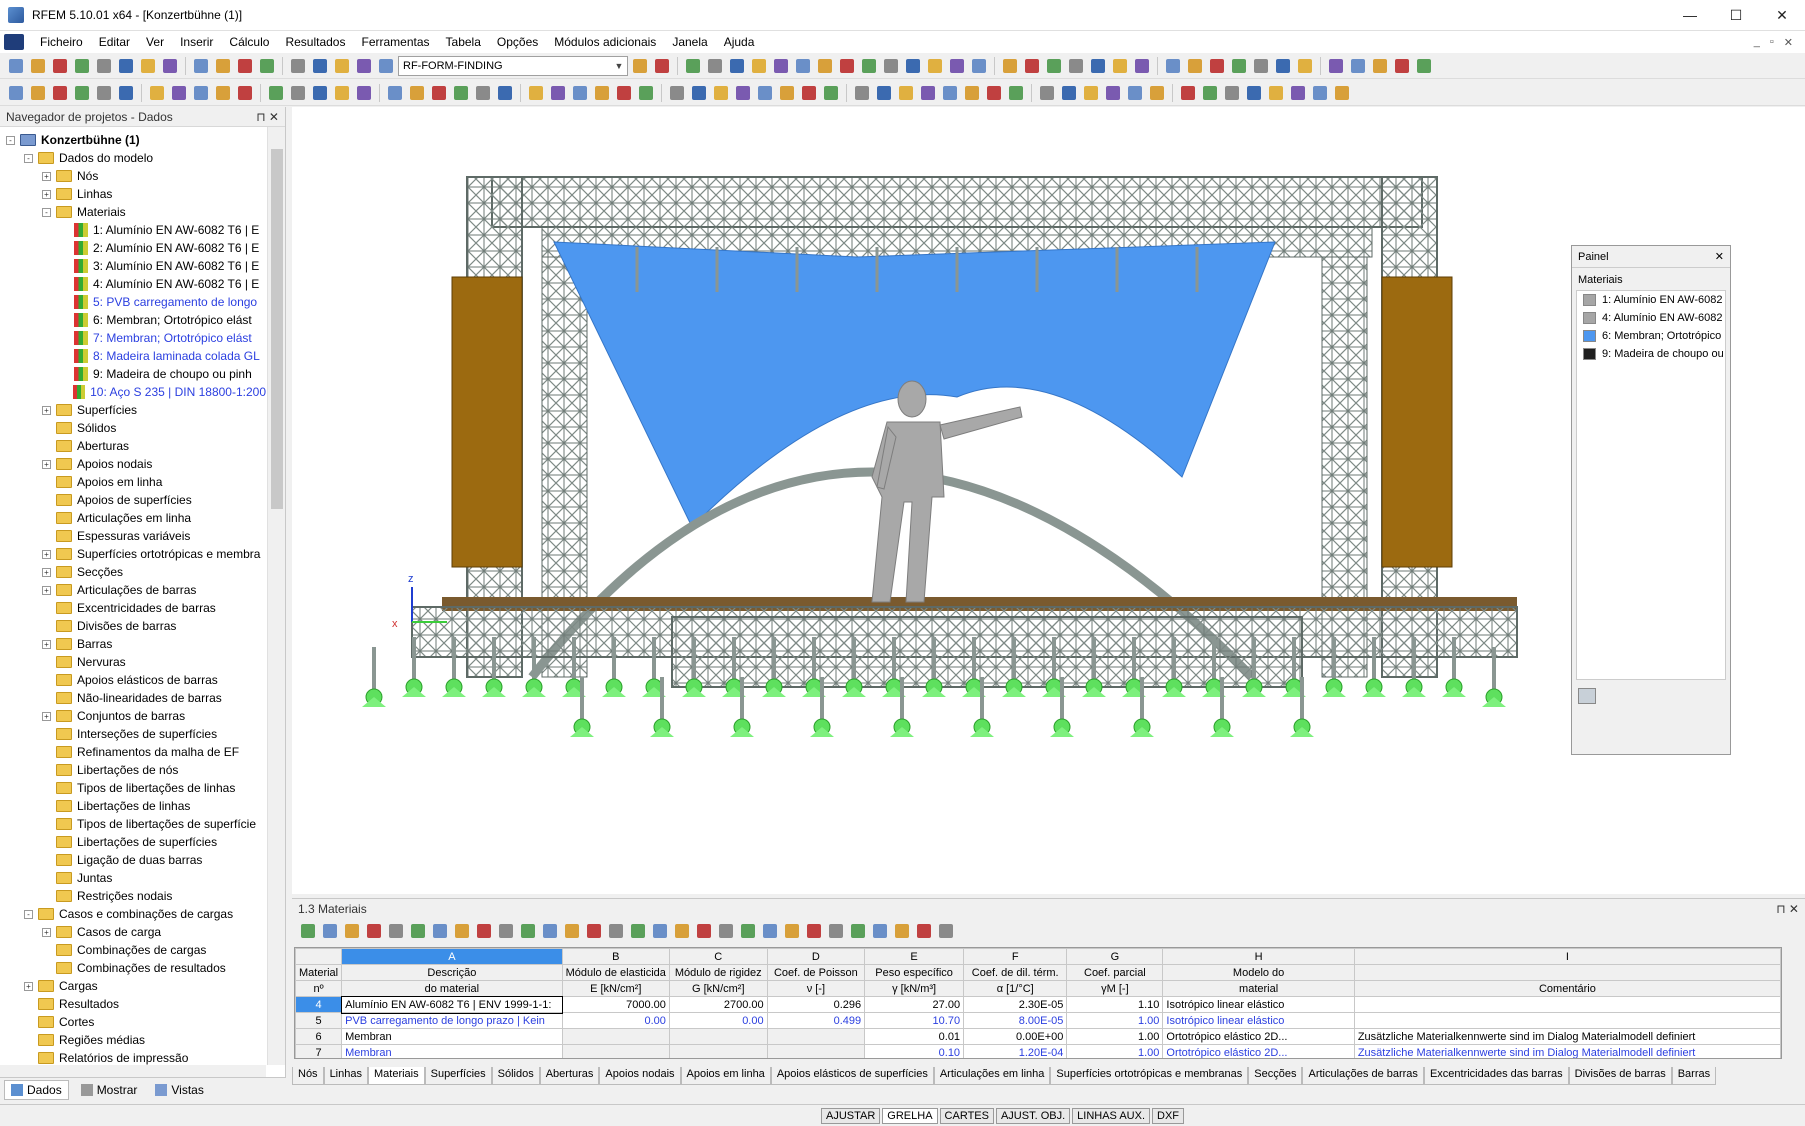 The height and width of the screenshot is (1126, 1805). Describe the element at coordinates (992, 1076) in the screenshot. I see `sheet-tab: Articulações em linha` at that location.